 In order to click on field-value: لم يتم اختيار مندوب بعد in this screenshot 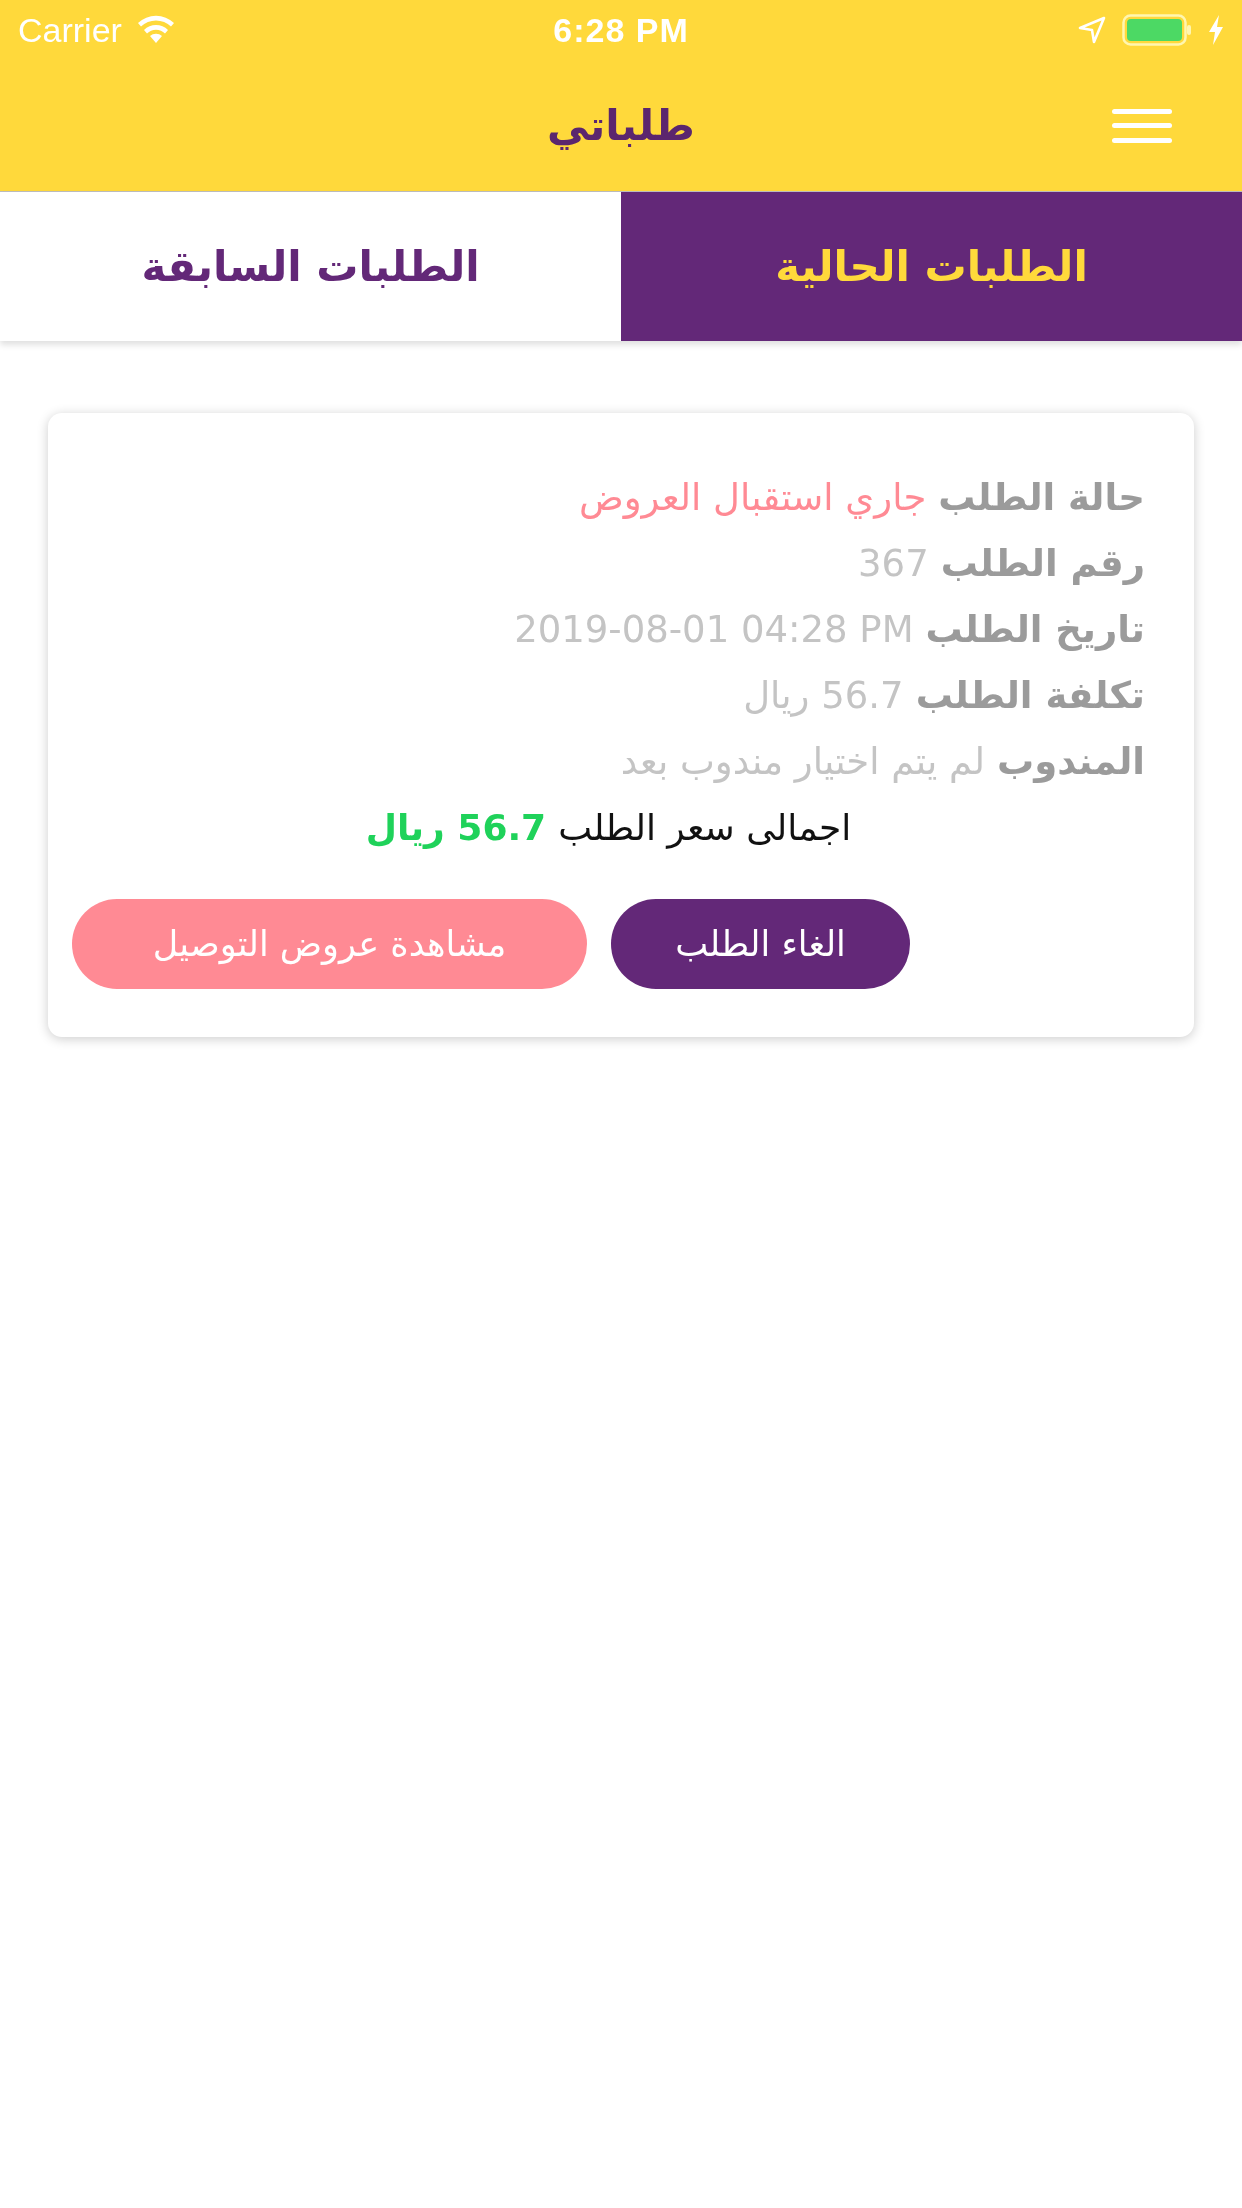, I will do `click(802, 761)`.